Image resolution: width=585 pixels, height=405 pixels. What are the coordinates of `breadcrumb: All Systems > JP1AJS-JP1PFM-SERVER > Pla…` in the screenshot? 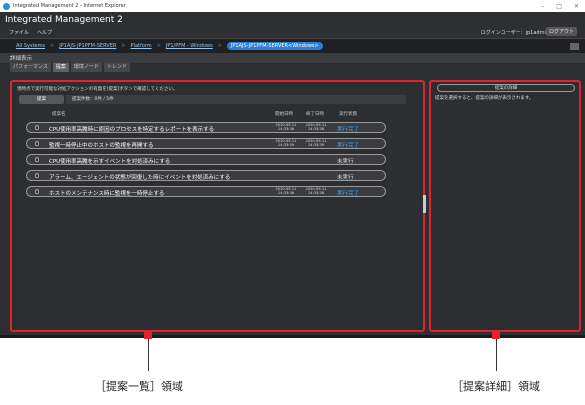 It's located at (292, 46).